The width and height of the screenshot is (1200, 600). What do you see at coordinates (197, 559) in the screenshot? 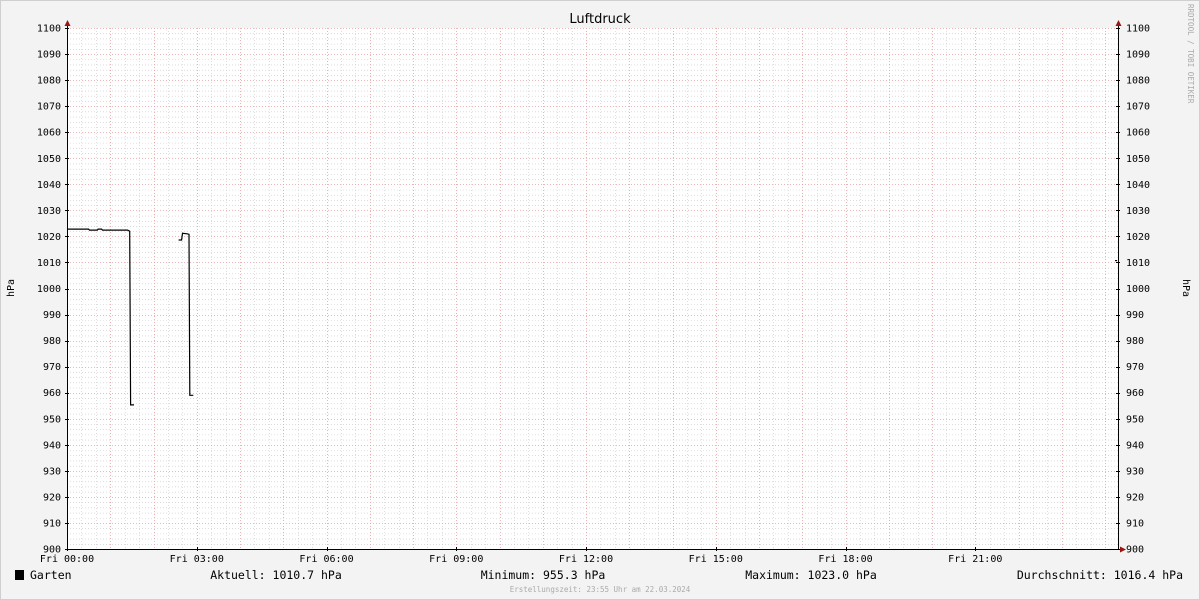
I see `x-tick-label: Fri 03:00` at bounding box center [197, 559].